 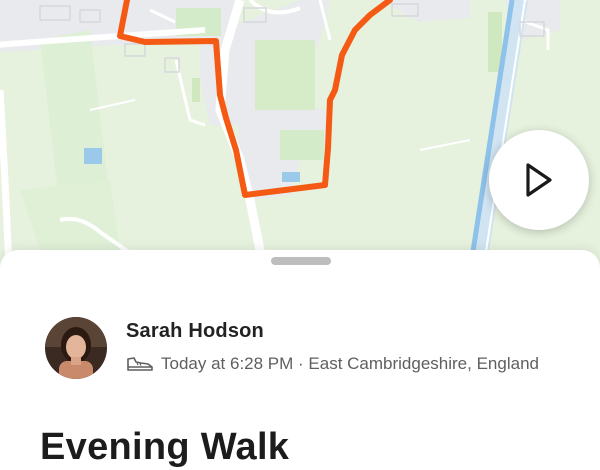 What do you see at coordinates (140, 364) in the screenshot?
I see `shoe-icon` at bounding box center [140, 364].